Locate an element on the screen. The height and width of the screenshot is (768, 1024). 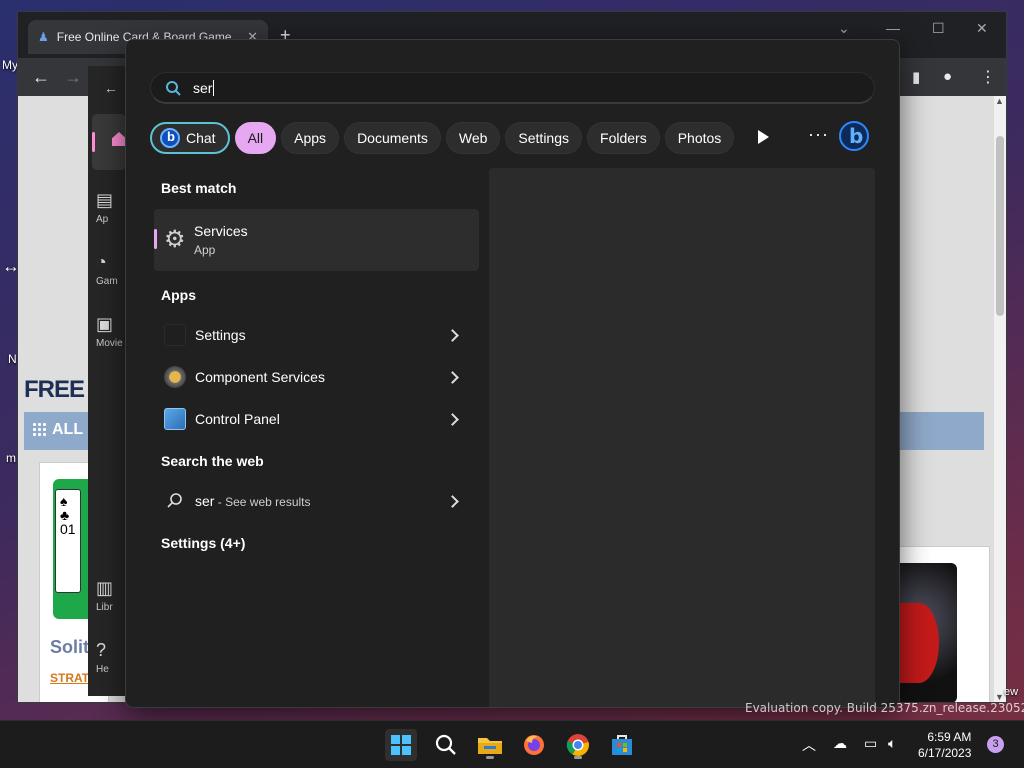
firefox-button is located at coordinates (534, 745).